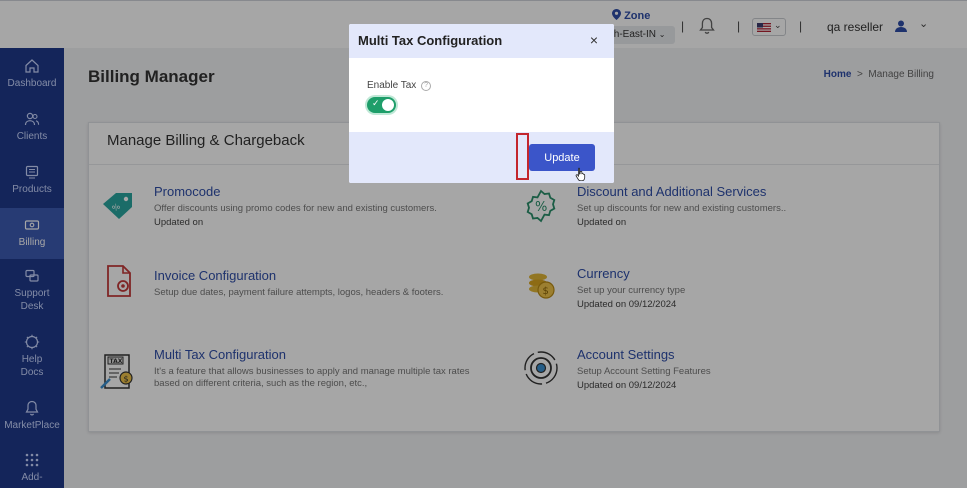 The image size is (967, 488). Describe the element at coordinates (430, 40) in the screenshot. I see `modal-title: Multi Tax Configuration` at that location.